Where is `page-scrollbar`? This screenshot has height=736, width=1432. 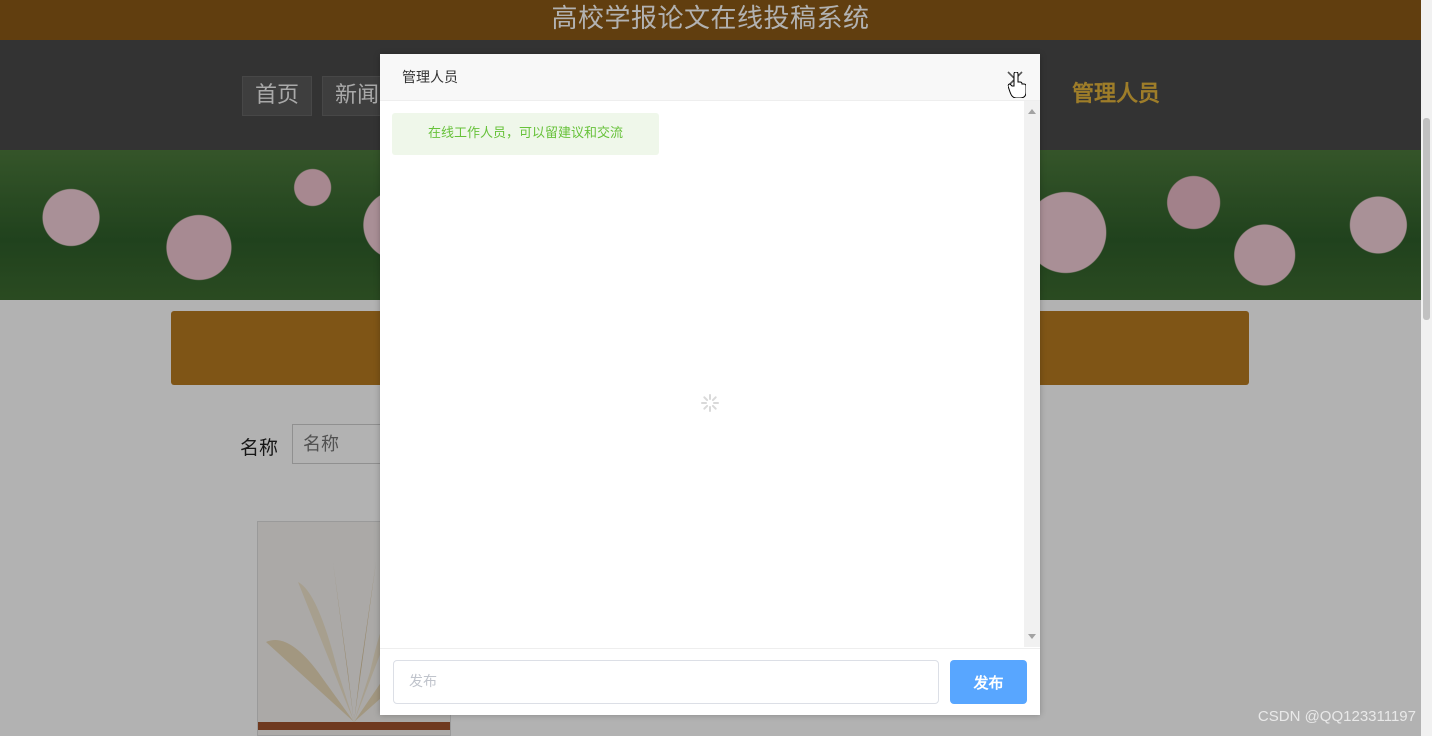
page-scrollbar is located at coordinates (1426, 368).